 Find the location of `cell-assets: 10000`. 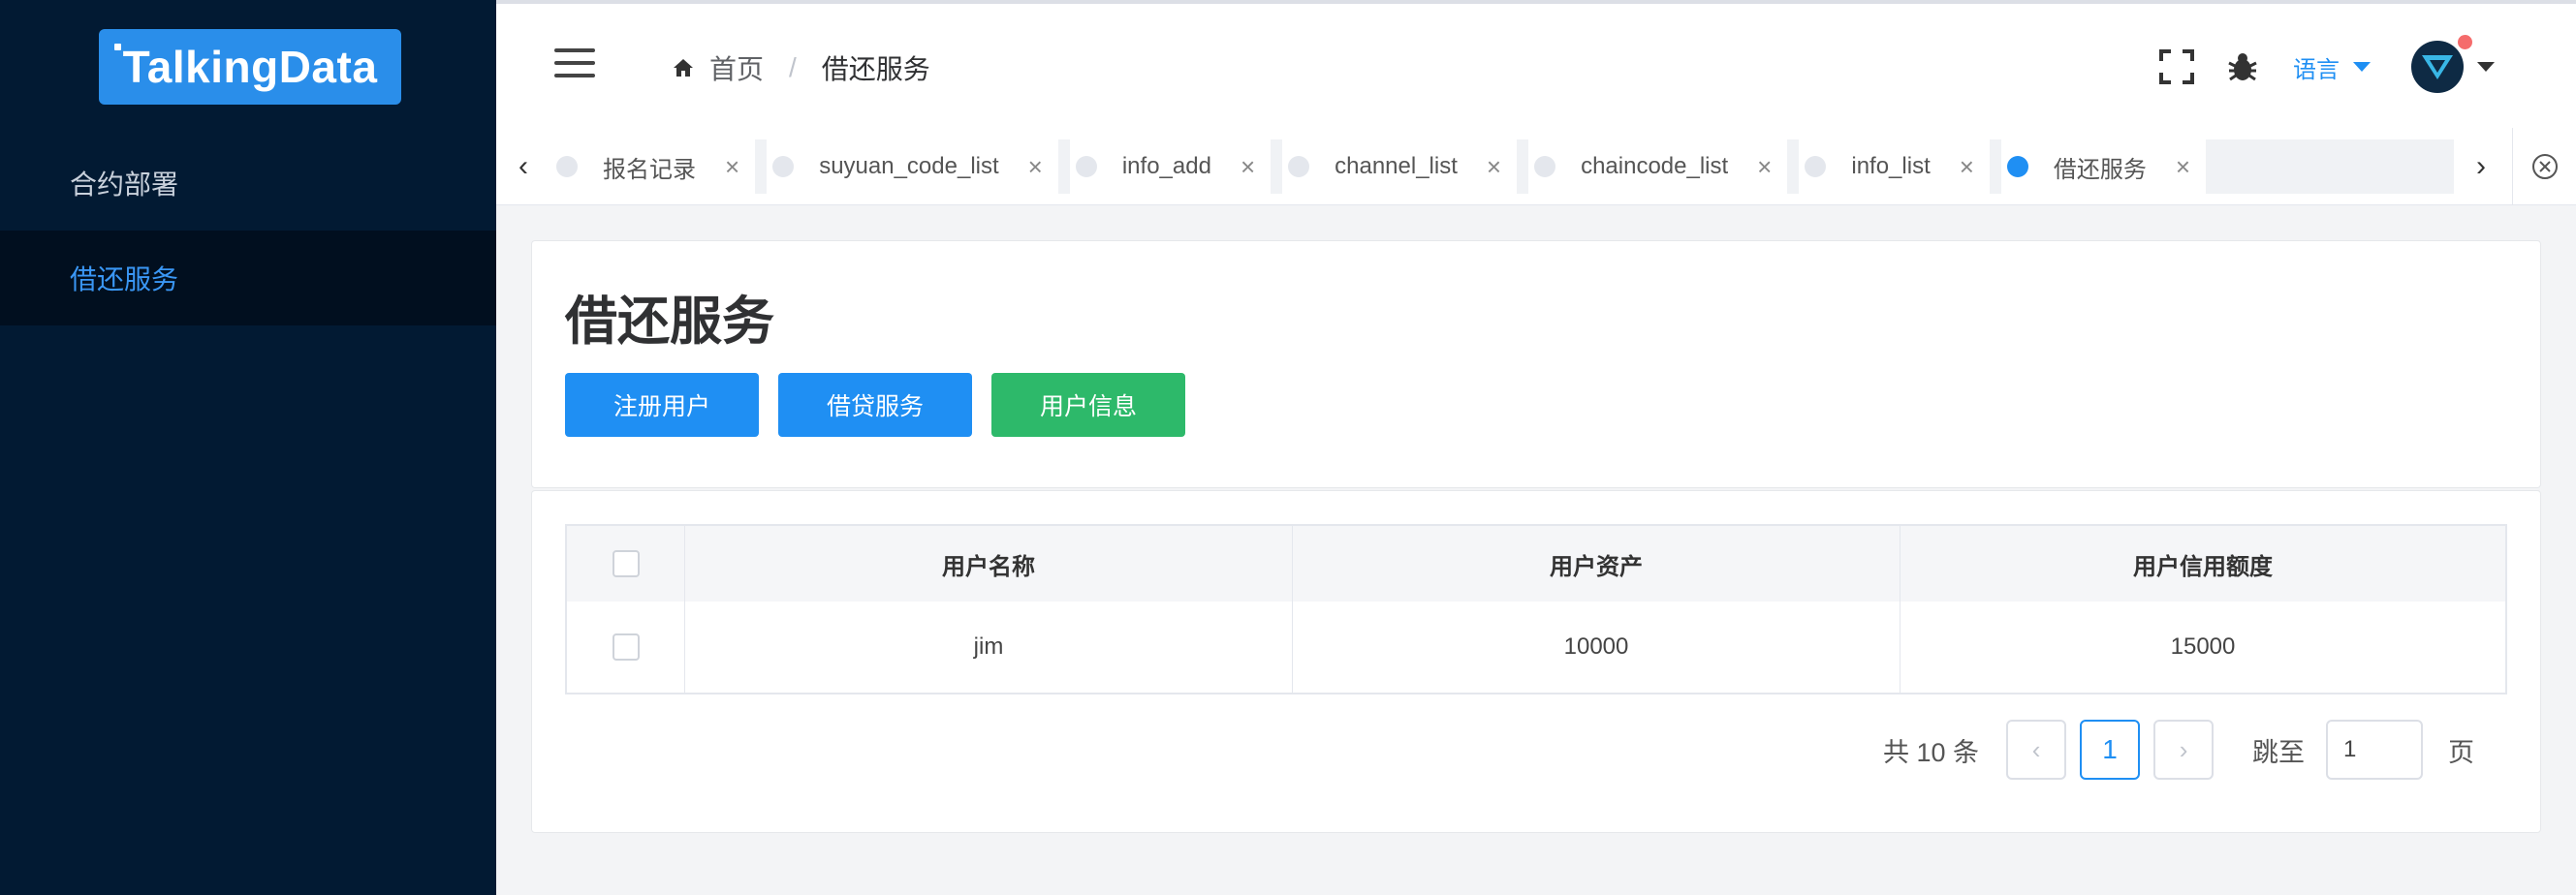

cell-assets: 10000 is located at coordinates (1597, 647).